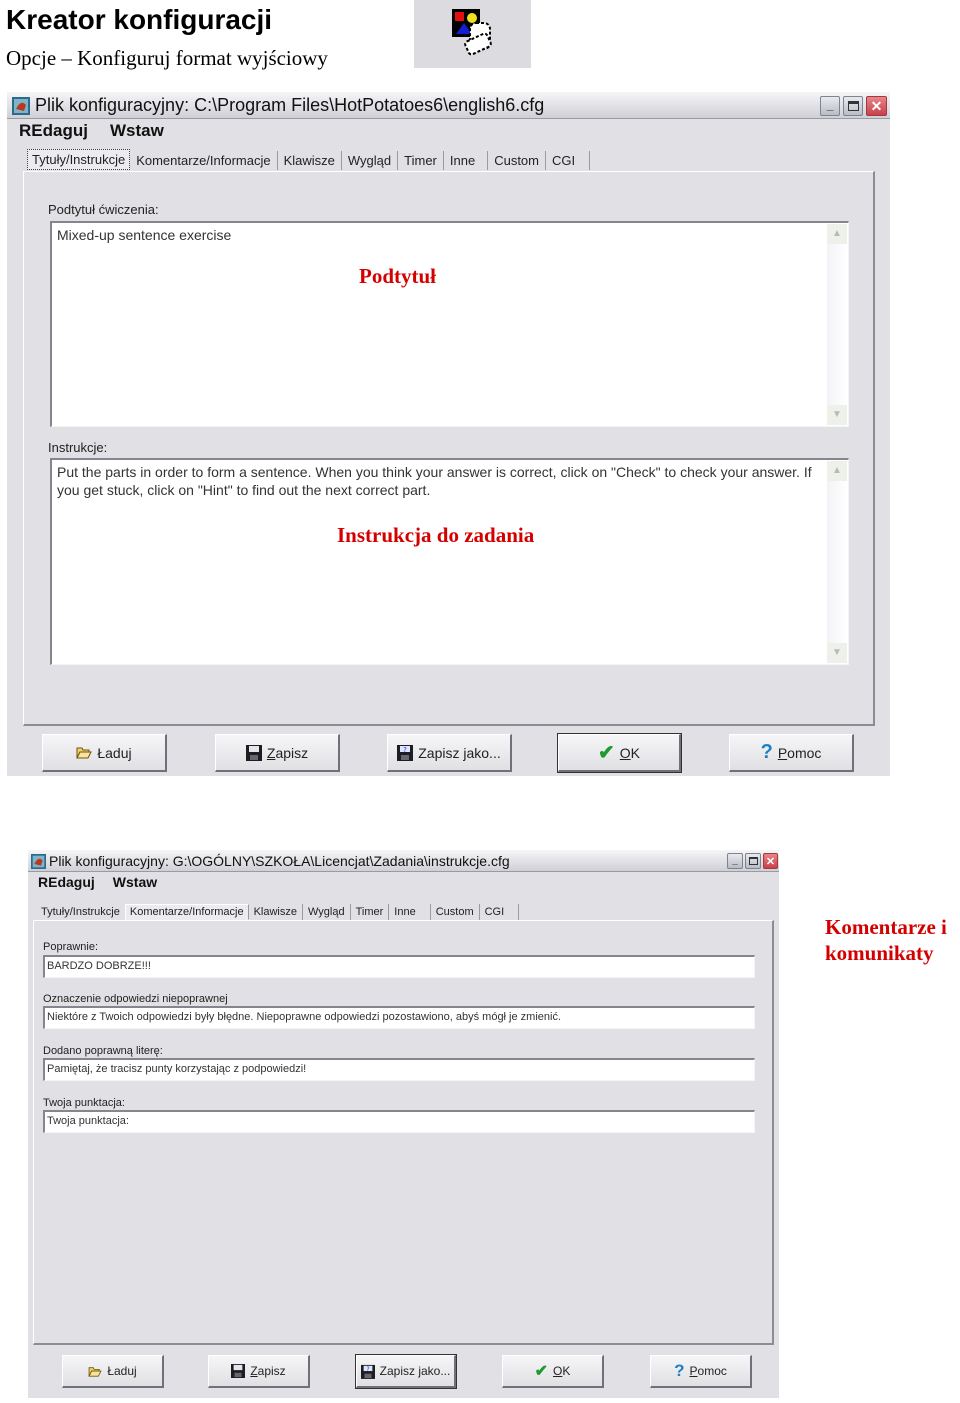  Describe the element at coordinates (436, 535) in the screenshot. I see `annotation-instructions: Instrukcja do zadania` at that location.